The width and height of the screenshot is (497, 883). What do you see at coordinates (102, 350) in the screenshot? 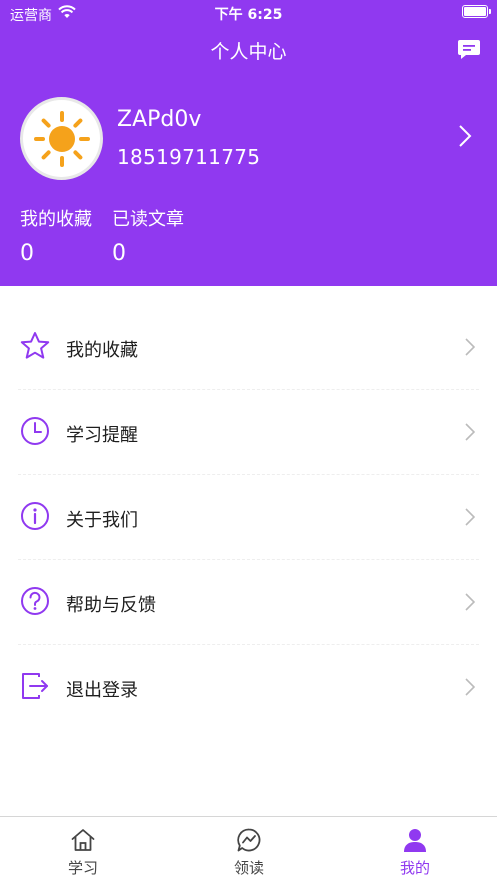
I see `menu-label-favorites: 我的收藏` at bounding box center [102, 350].